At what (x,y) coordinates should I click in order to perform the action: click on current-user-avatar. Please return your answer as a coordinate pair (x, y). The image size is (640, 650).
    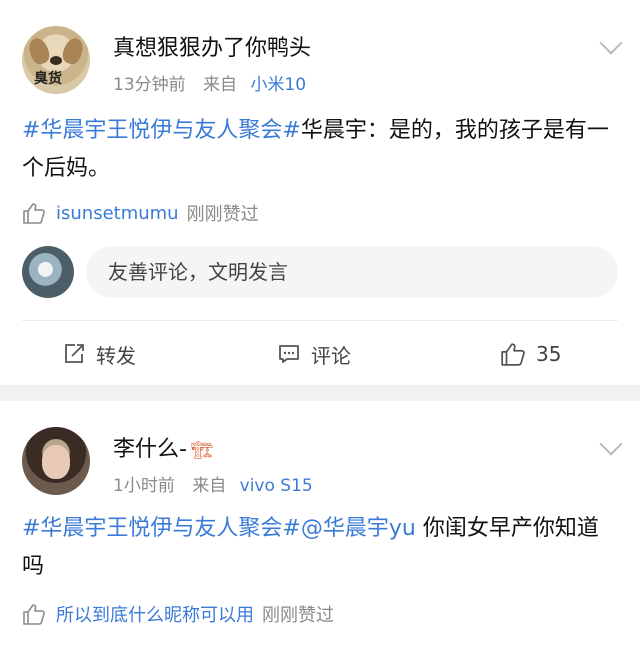
    Looking at the image, I should click on (48, 272).